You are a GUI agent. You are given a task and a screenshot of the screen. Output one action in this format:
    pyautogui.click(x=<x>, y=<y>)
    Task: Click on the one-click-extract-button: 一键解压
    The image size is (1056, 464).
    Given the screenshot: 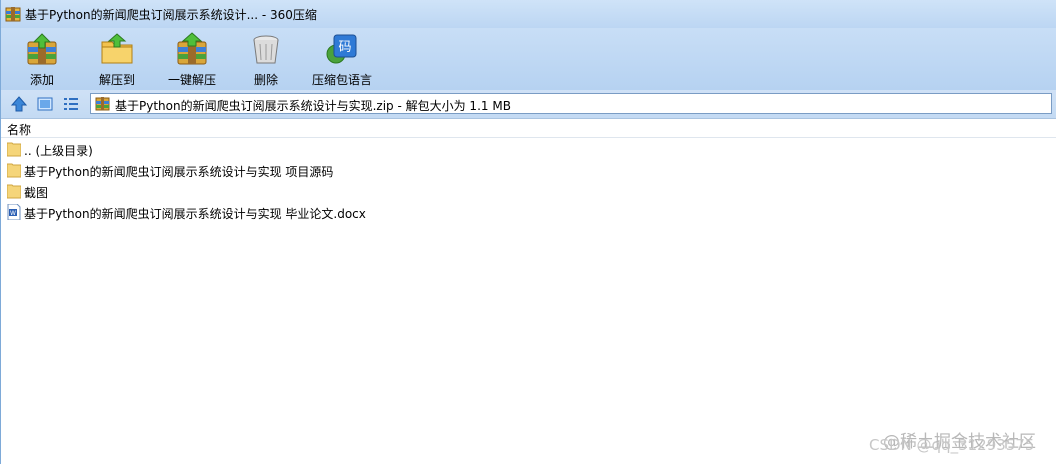 What is the action you would take?
    pyautogui.click(x=192, y=59)
    